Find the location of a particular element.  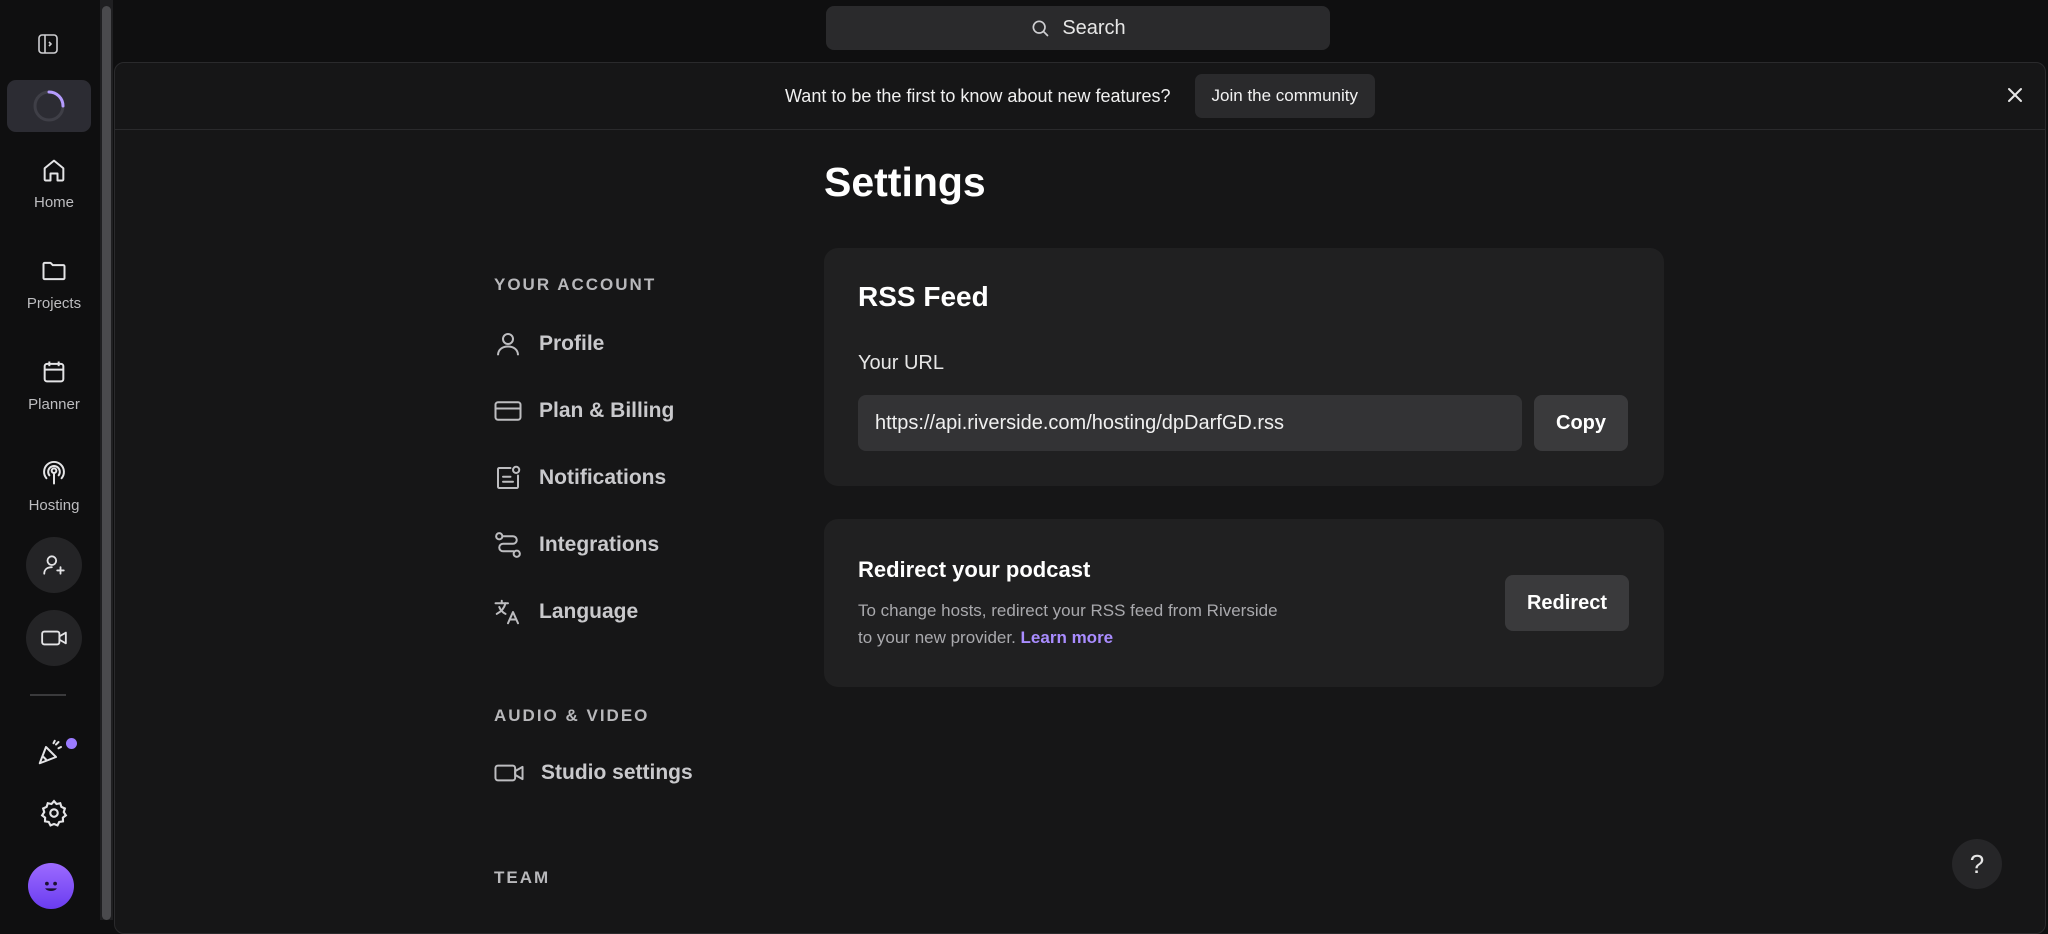

rail-item-hosting: Hosting is located at coordinates (54, 486).